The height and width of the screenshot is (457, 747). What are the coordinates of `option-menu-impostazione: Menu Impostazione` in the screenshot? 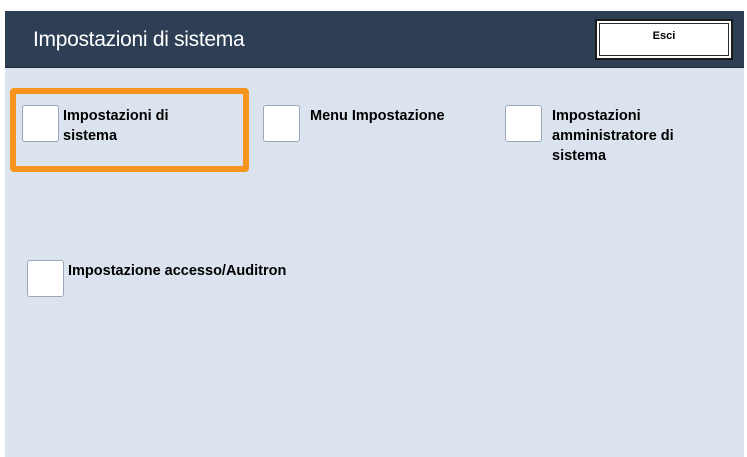 It's located at (354, 123).